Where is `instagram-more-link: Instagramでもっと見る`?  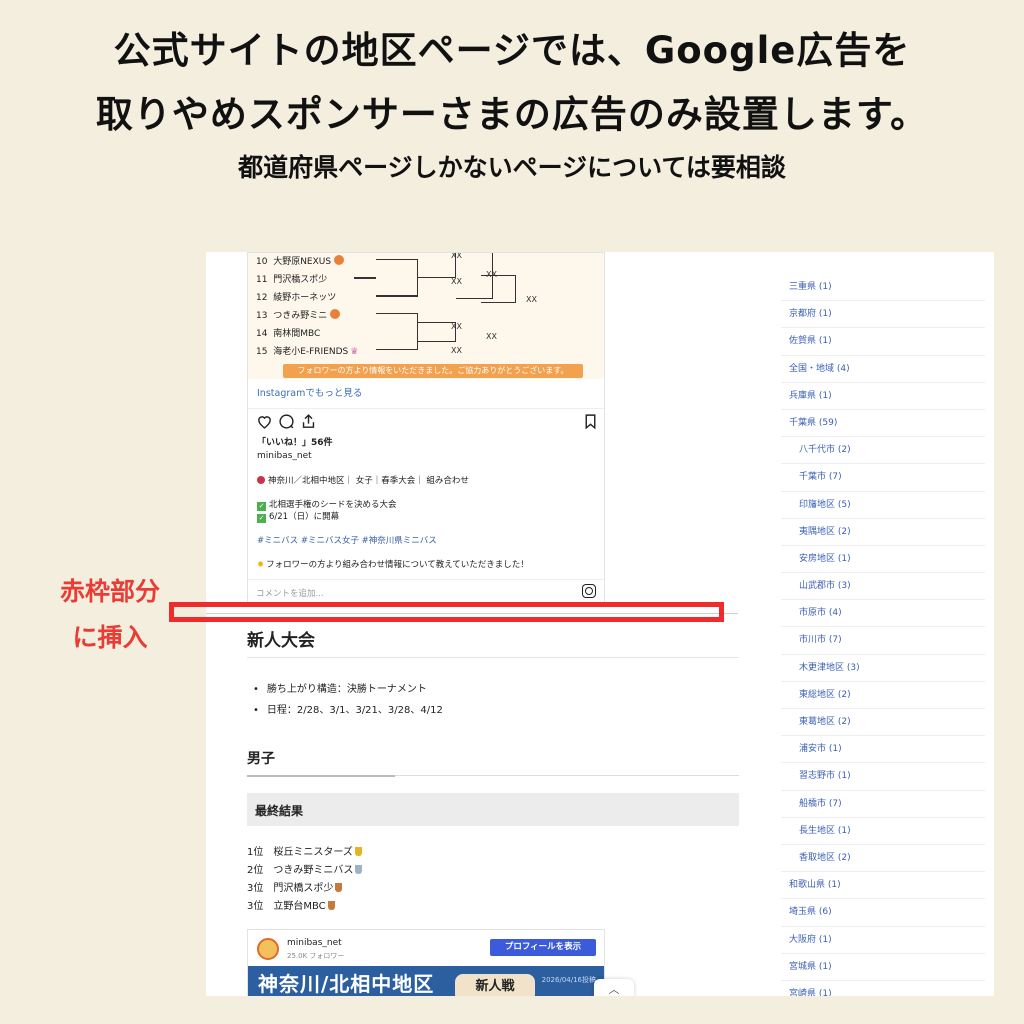 instagram-more-link: Instagramでもっと見る is located at coordinates (309, 392).